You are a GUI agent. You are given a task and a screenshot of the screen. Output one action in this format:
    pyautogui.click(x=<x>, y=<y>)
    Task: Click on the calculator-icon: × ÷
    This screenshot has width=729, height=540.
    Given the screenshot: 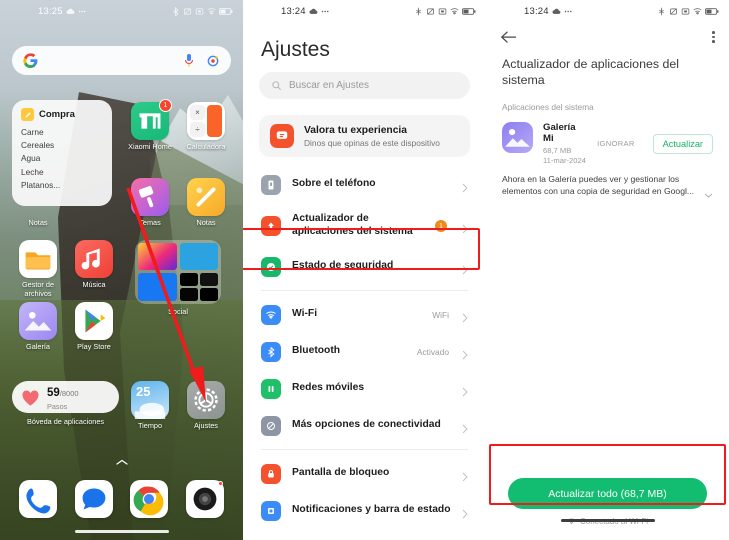 What is the action you would take?
    pyautogui.click(x=206, y=121)
    